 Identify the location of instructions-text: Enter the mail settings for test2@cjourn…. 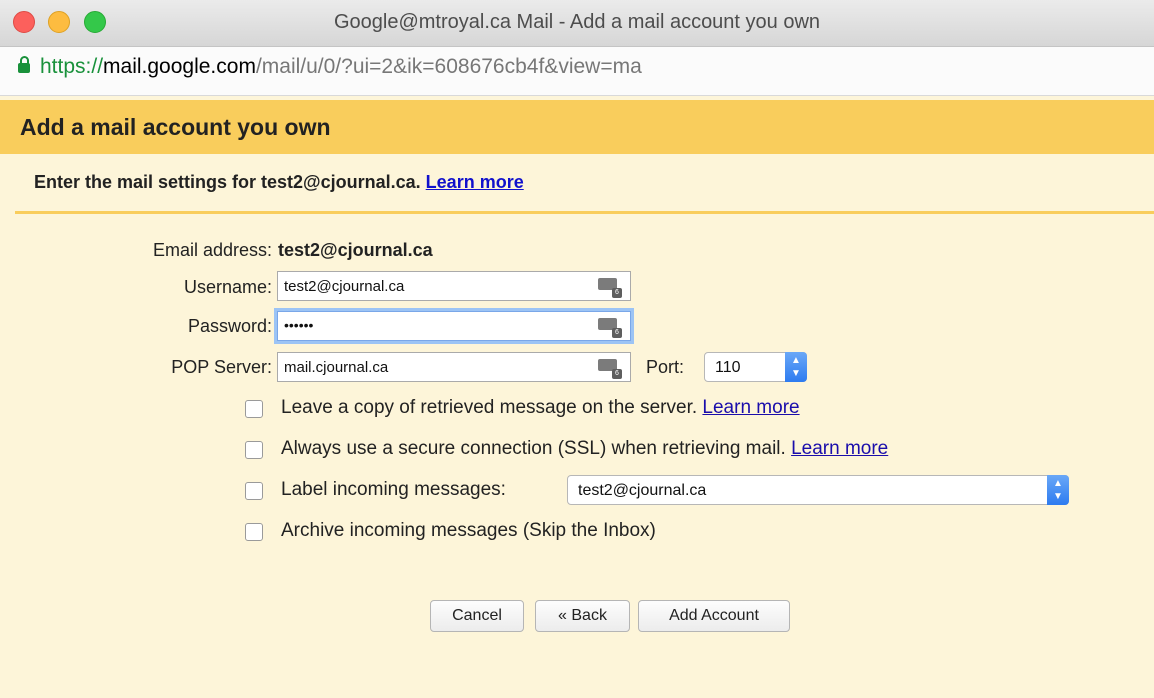
(227, 182).